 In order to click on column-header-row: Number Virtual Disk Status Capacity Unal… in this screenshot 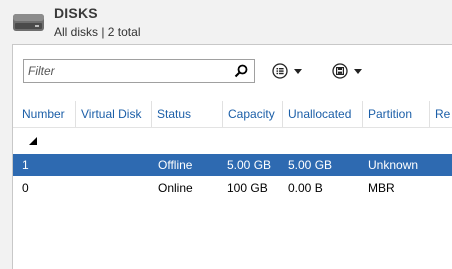, I will do `click(232, 114)`.